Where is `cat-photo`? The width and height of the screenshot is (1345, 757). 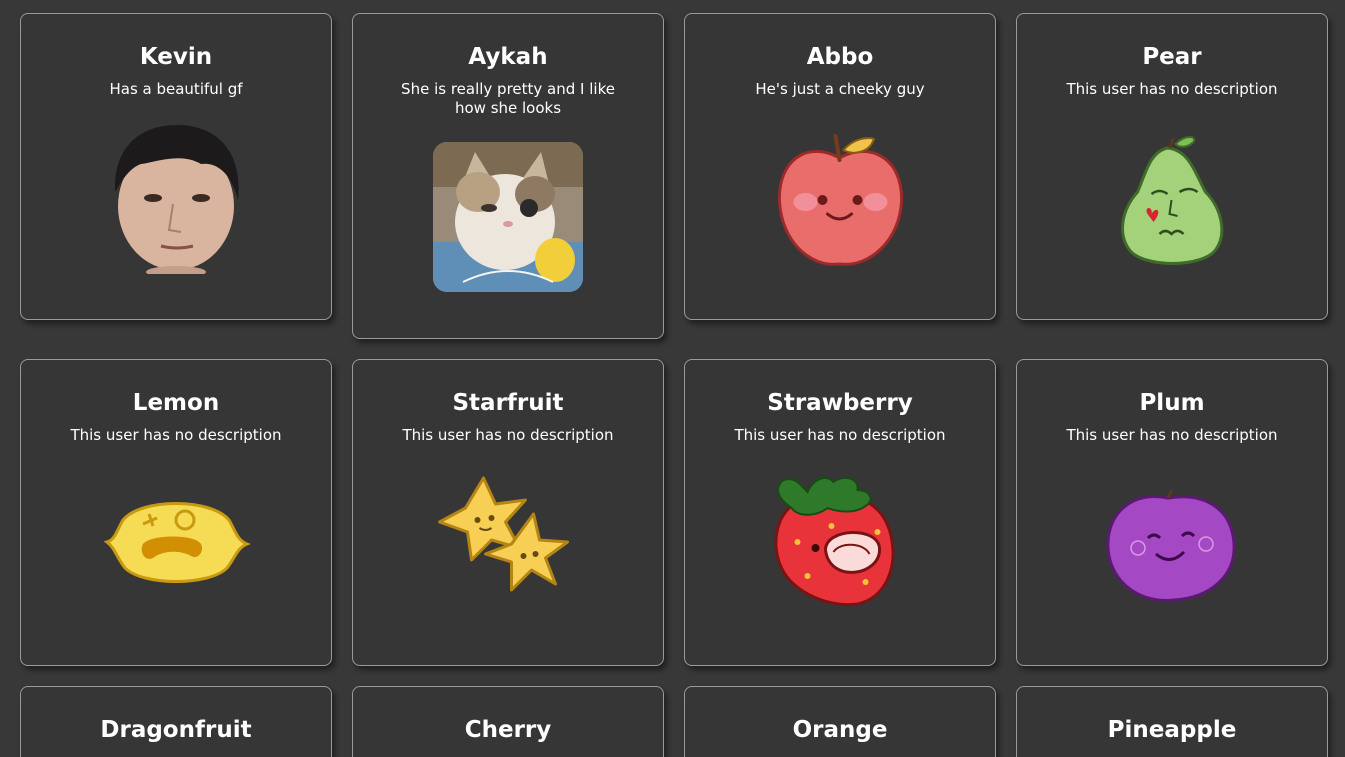 cat-photo is located at coordinates (508, 217).